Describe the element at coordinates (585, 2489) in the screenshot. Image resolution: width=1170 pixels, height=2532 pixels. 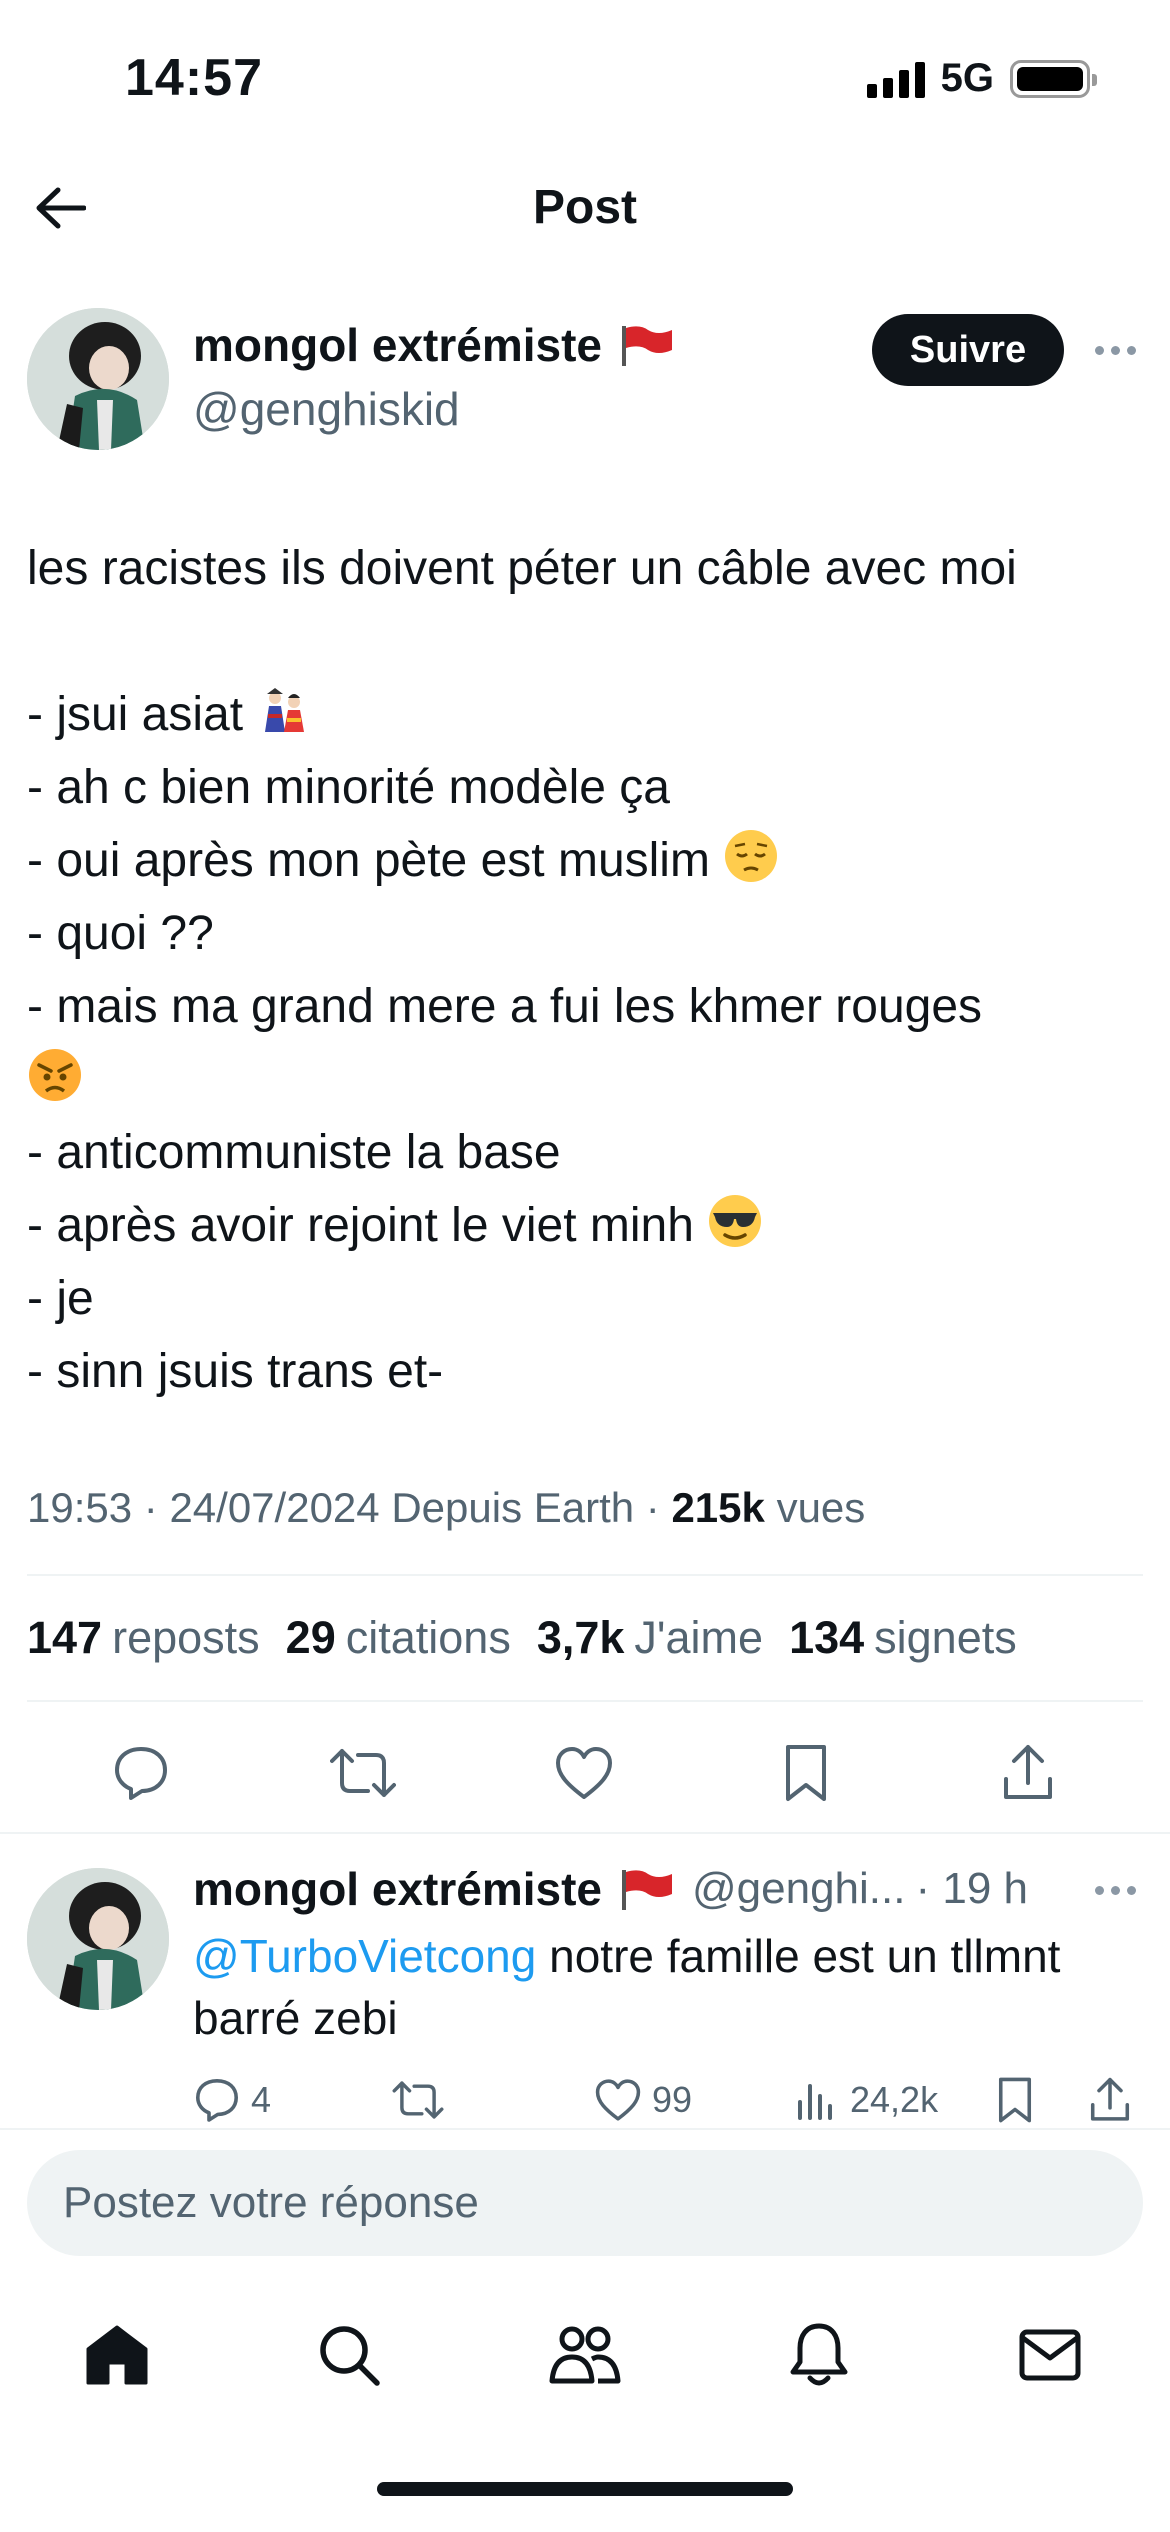
I see `home-indicator` at that location.